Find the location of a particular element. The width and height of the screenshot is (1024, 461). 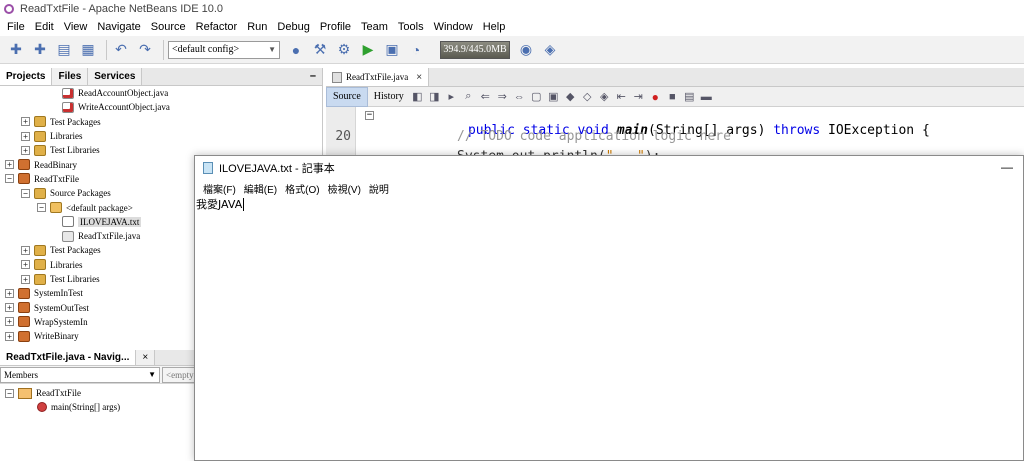

toolbar-separator is located at coordinates (163, 49).